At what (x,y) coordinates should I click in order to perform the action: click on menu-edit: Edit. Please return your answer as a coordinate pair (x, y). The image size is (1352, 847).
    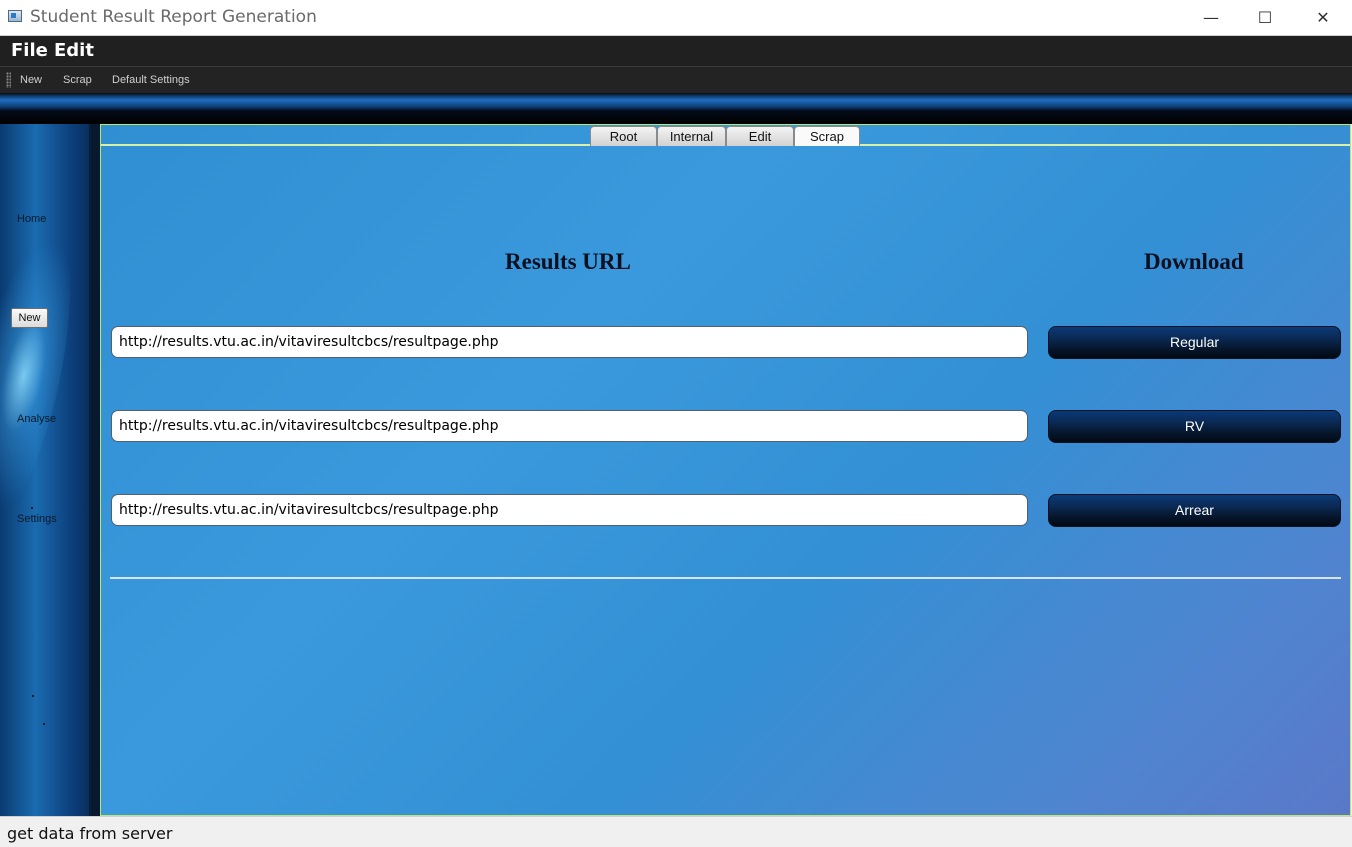
    Looking at the image, I should click on (74, 50).